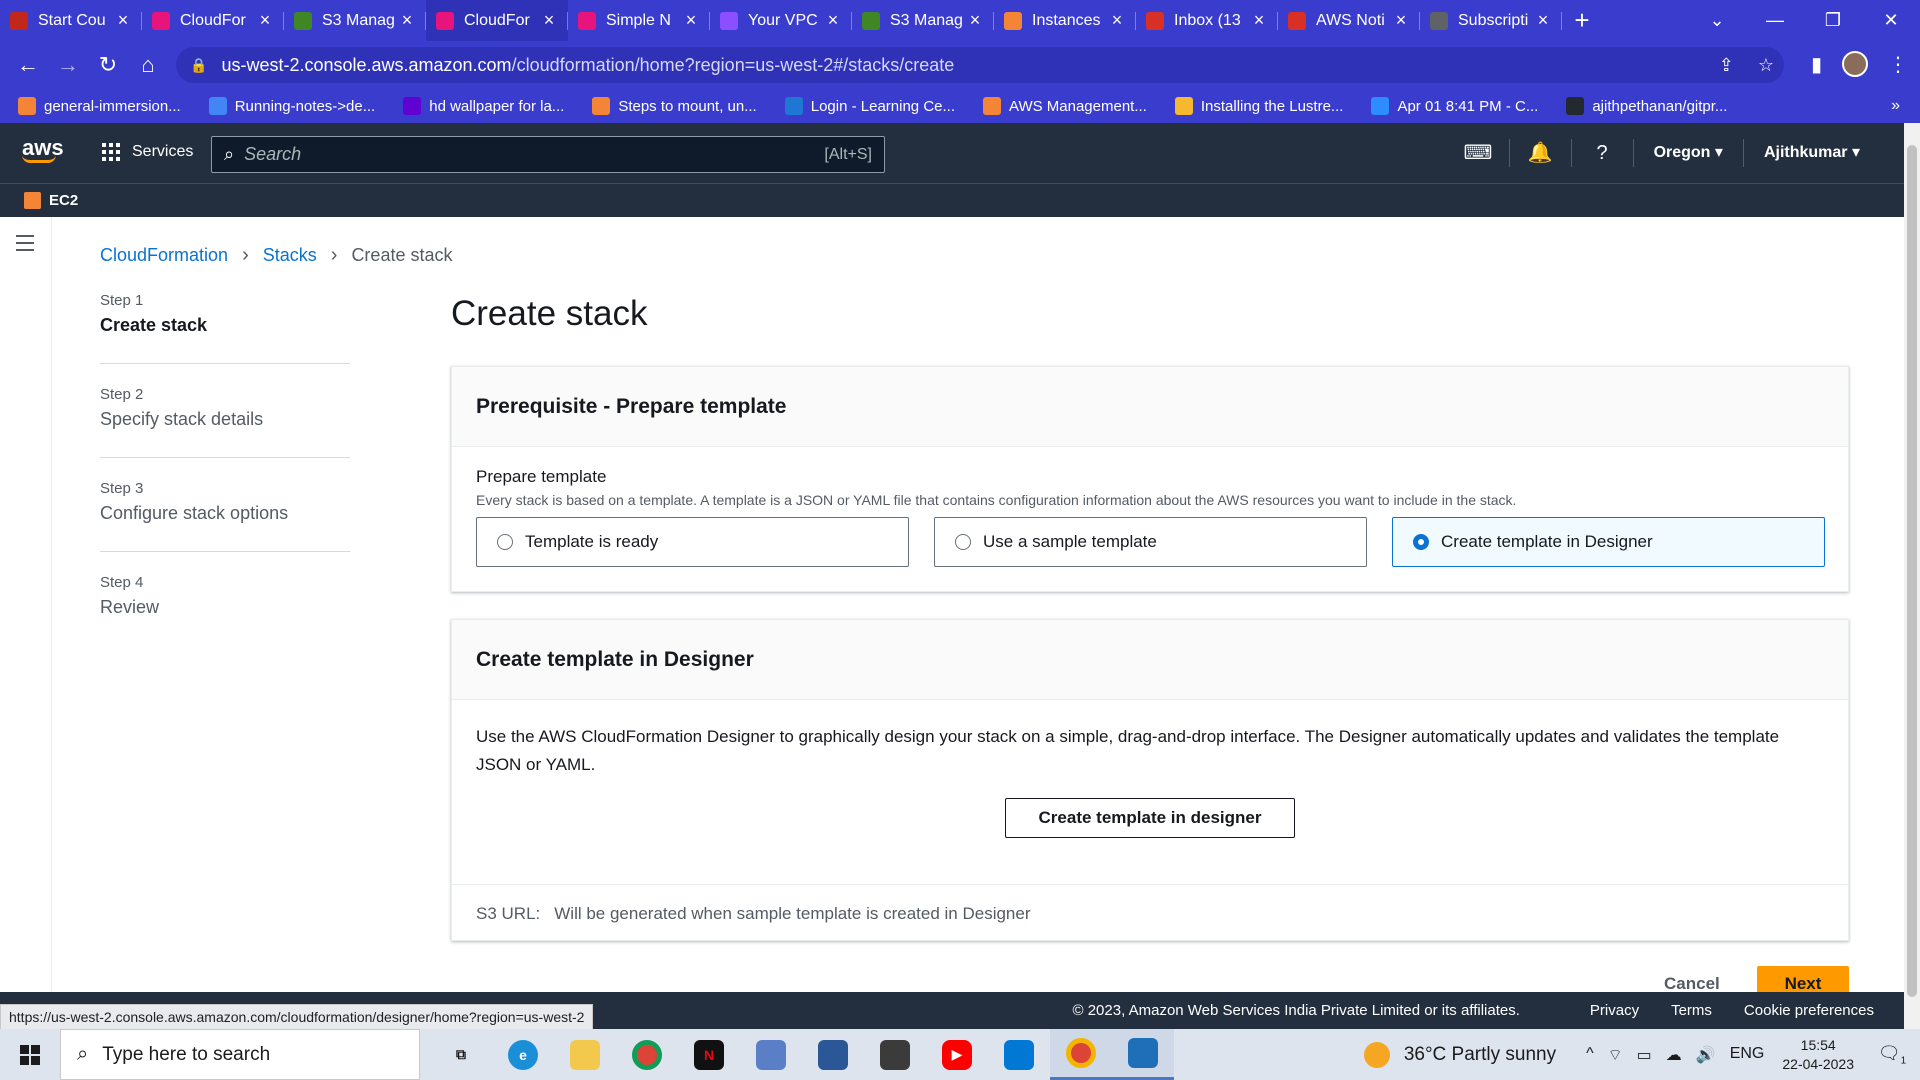 The image size is (1920, 1080). Describe the element at coordinates (225, 422) in the screenshot. I see `wizard-step-2: Step 2 Specify stack details` at that location.